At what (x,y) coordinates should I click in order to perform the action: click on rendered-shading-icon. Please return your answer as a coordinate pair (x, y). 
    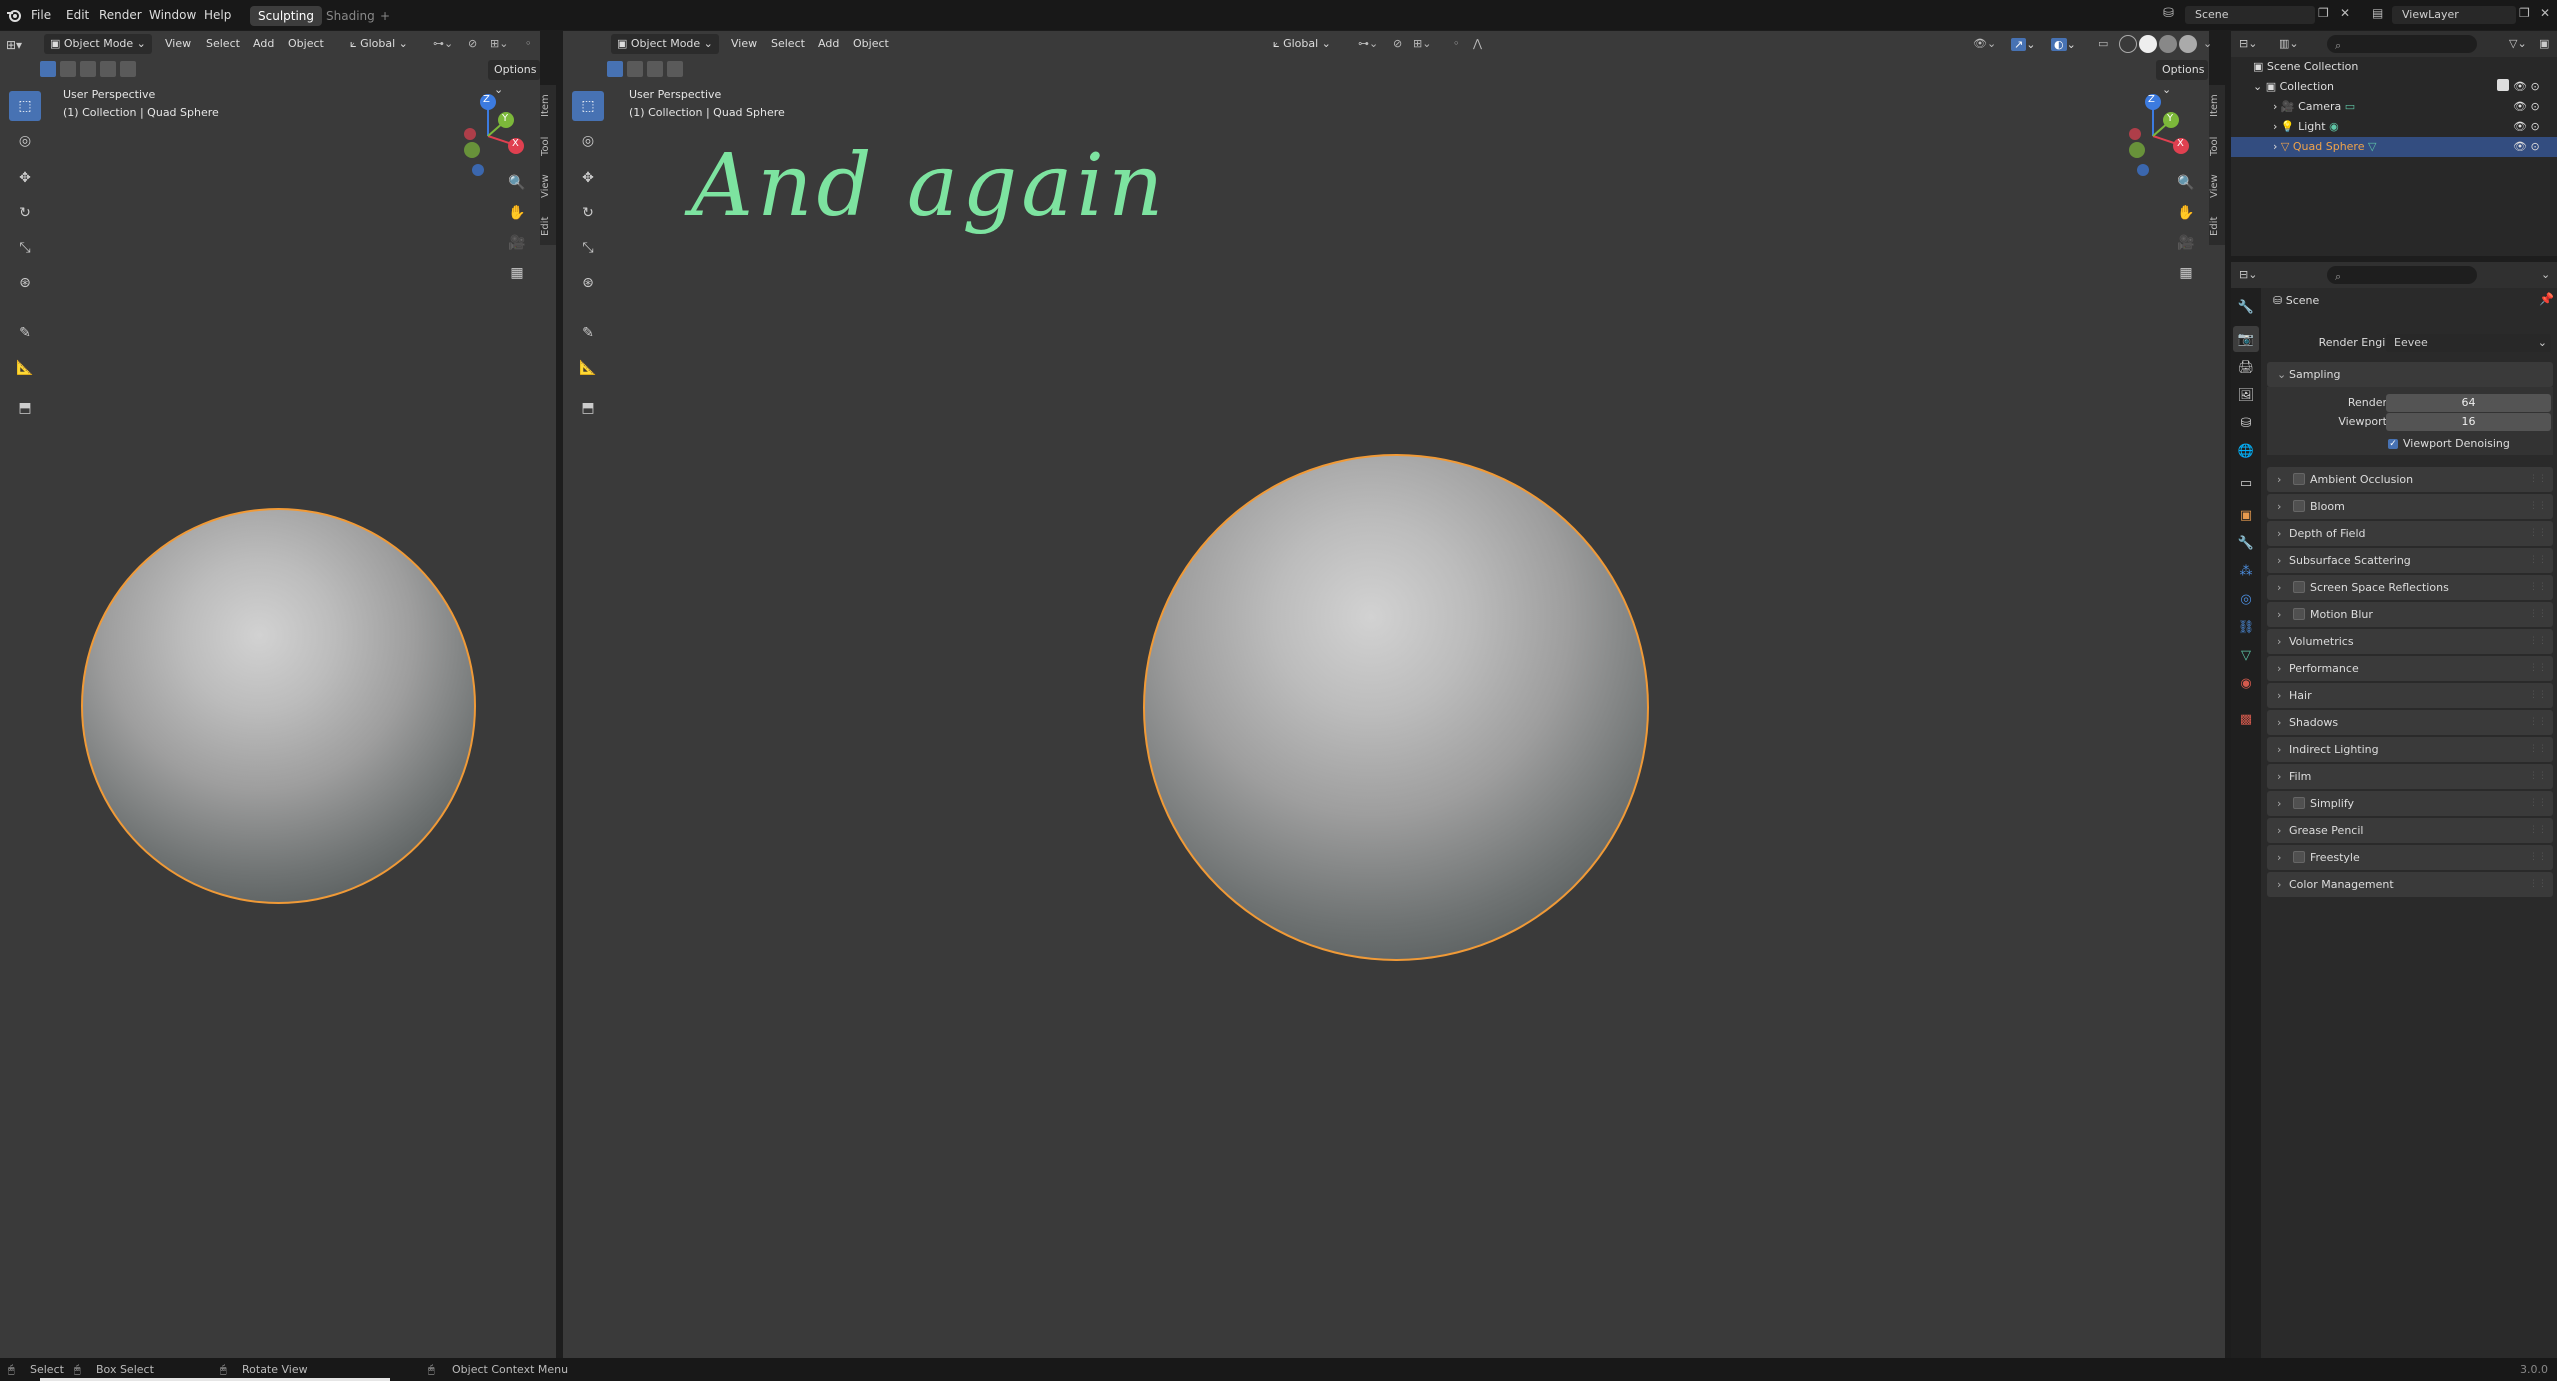
    Looking at the image, I should click on (2188, 44).